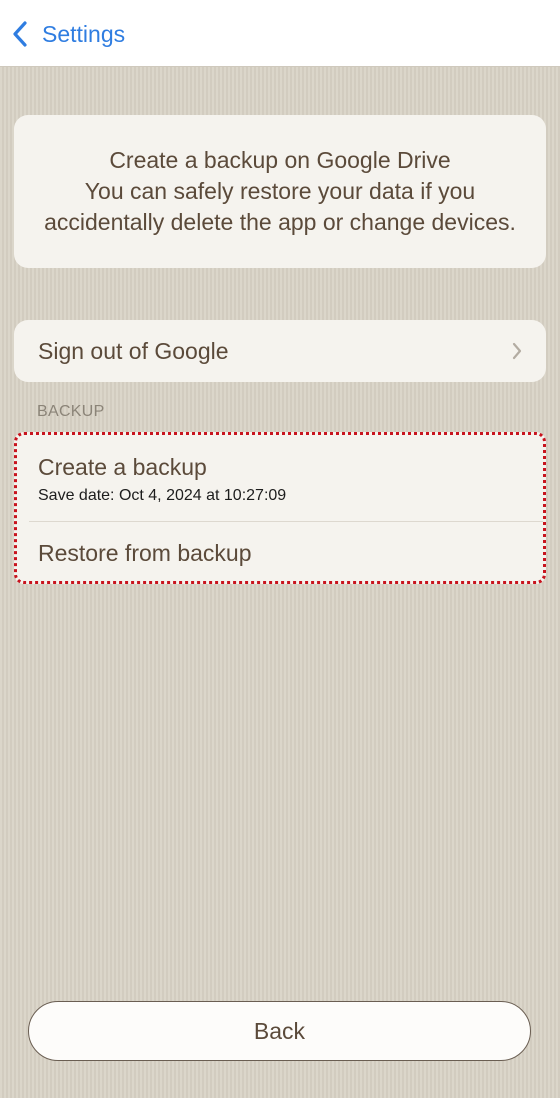 This screenshot has width=560, height=1098. I want to click on navigation-bar: Settings, so click(280, 33).